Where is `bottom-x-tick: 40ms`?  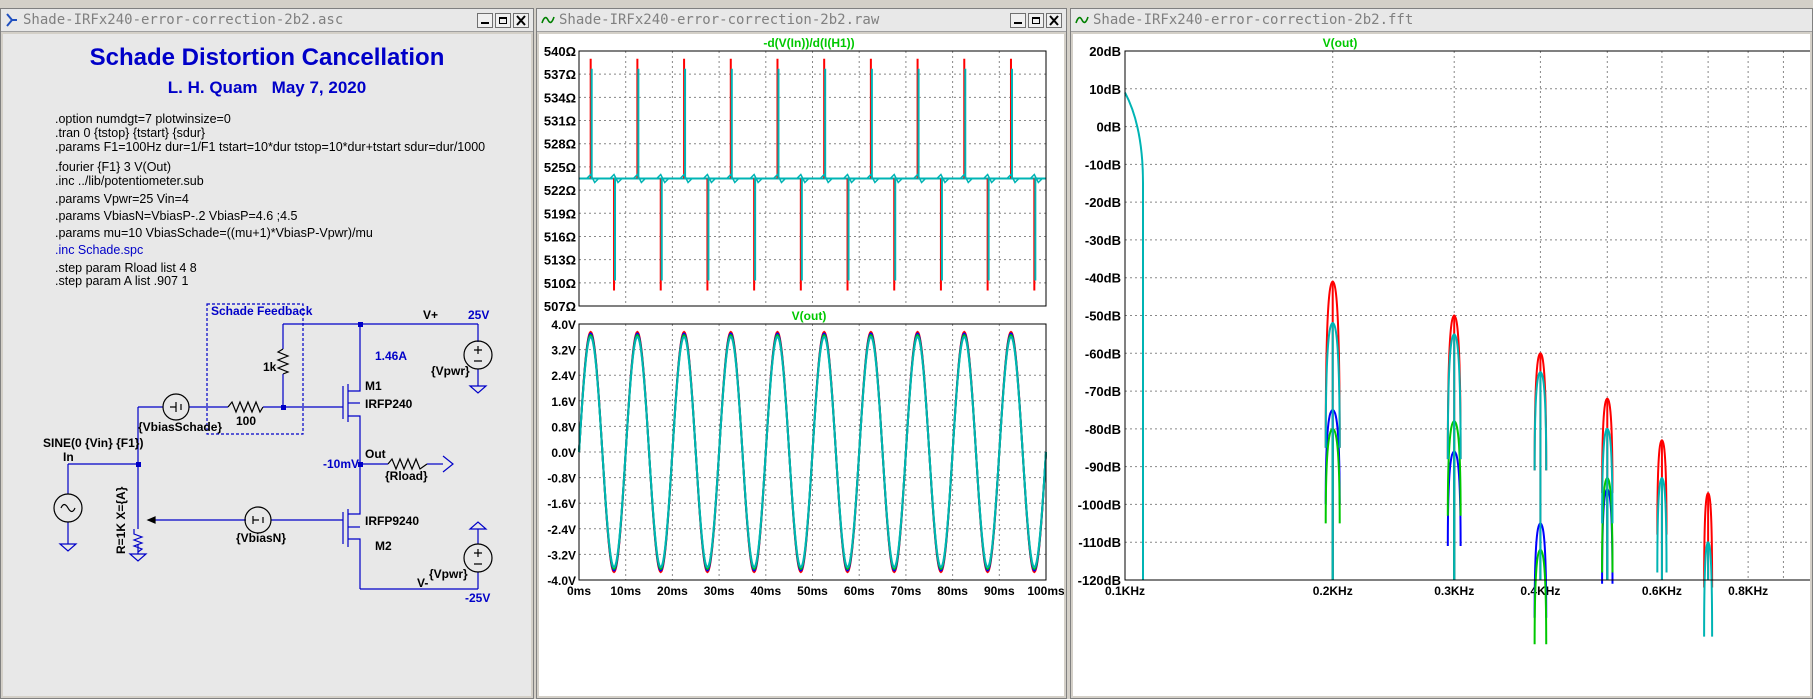
bottom-x-tick: 40ms is located at coordinates (765, 591).